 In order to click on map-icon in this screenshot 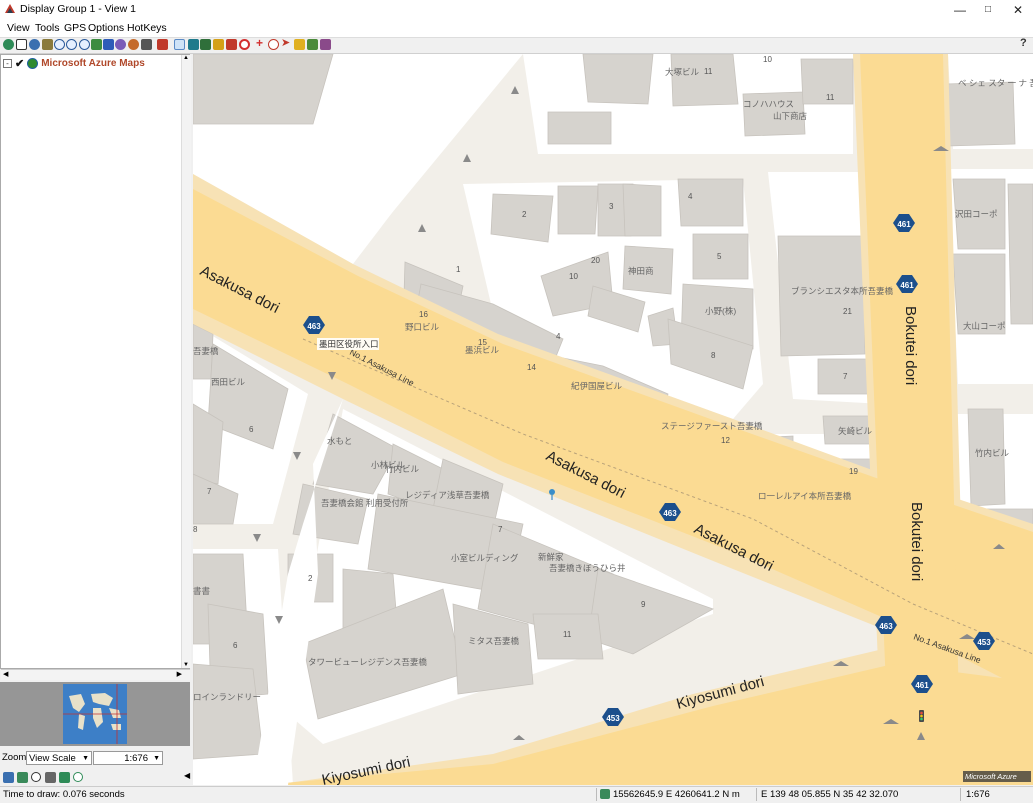, I will do `click(22, 777)`.